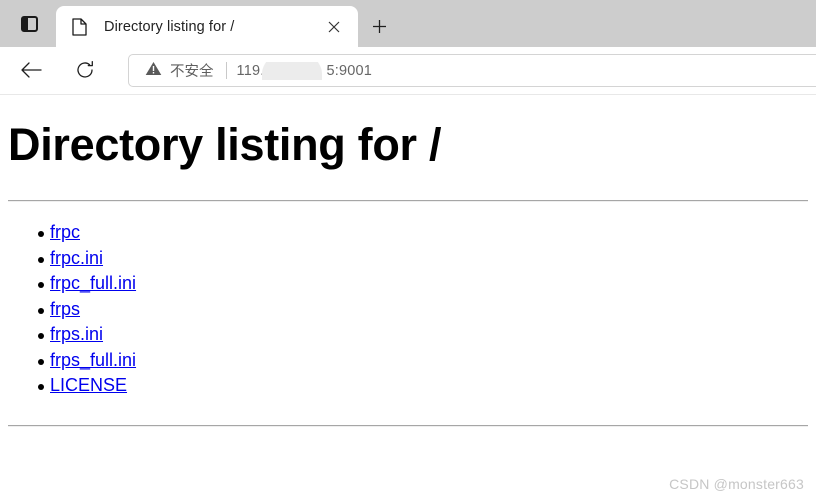  I want to click on file-link: LICENSE, so click(88, 385).